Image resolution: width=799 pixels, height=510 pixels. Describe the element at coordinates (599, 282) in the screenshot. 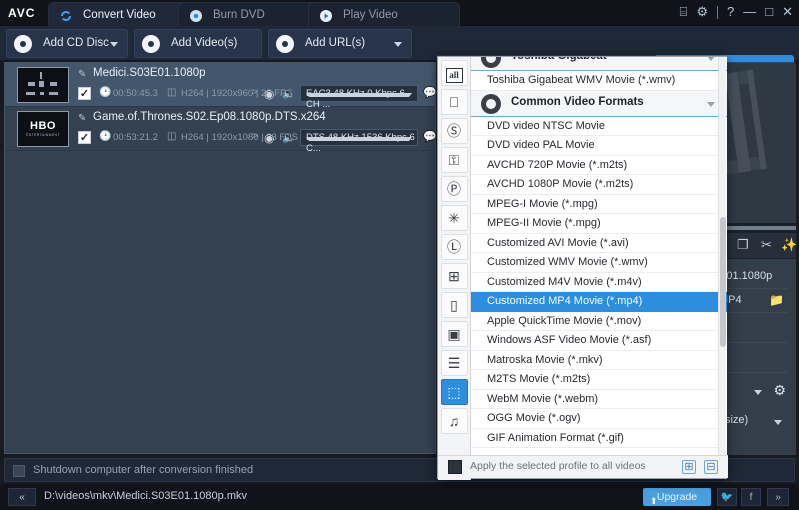

I see `profile-list-item: Customized M4V Movie (*.m4v)` at that location.